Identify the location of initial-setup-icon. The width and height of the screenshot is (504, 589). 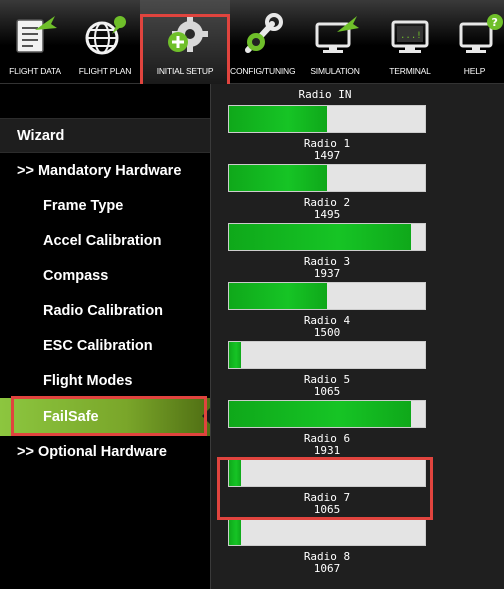
(188, 34).